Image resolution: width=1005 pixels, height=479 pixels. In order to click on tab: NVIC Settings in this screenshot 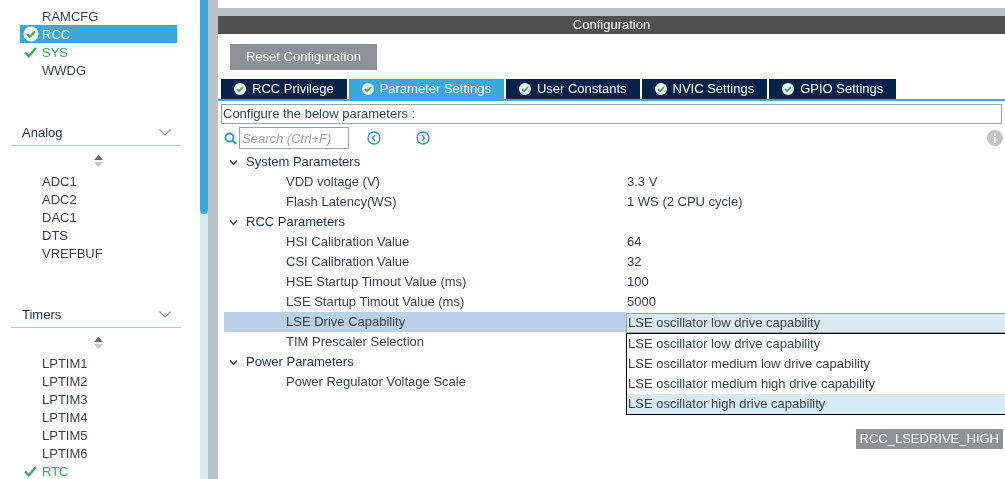, I will do `click(704, 89)`.